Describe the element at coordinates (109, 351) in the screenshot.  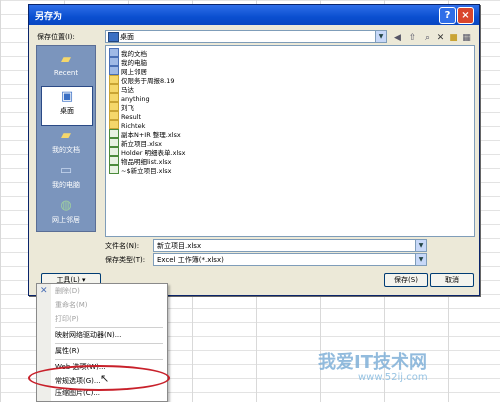
I see `menu-item-properties: 属性(R)` at that location.